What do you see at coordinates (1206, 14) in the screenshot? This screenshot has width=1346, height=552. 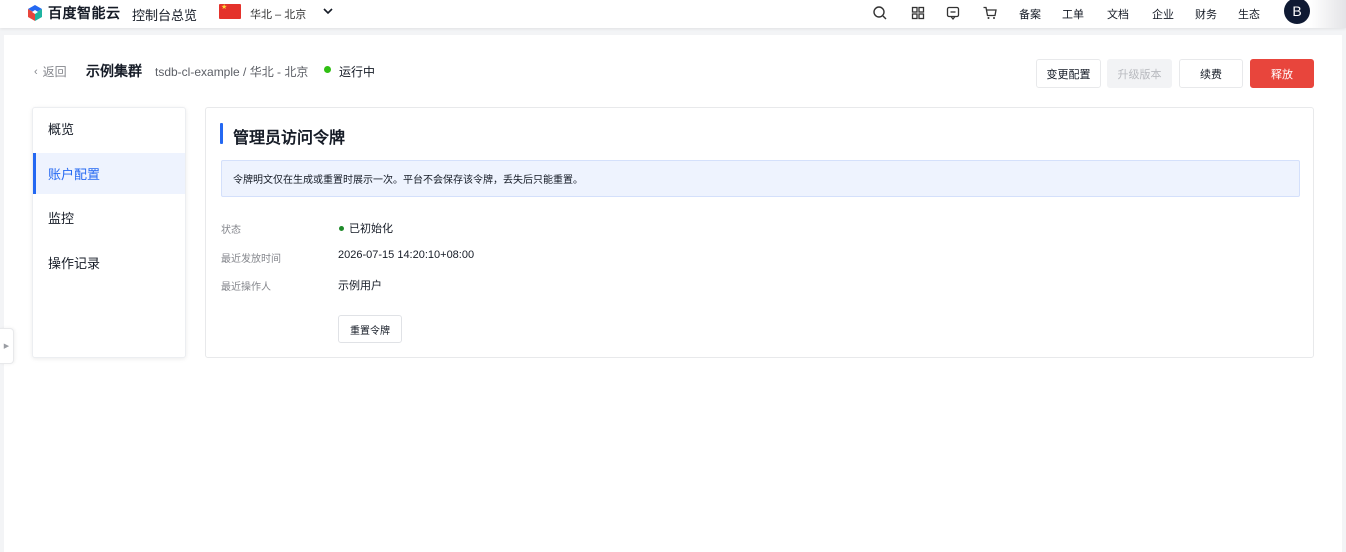 I see `nav-link-finance: 财务` at bounding box center [1206, 14].